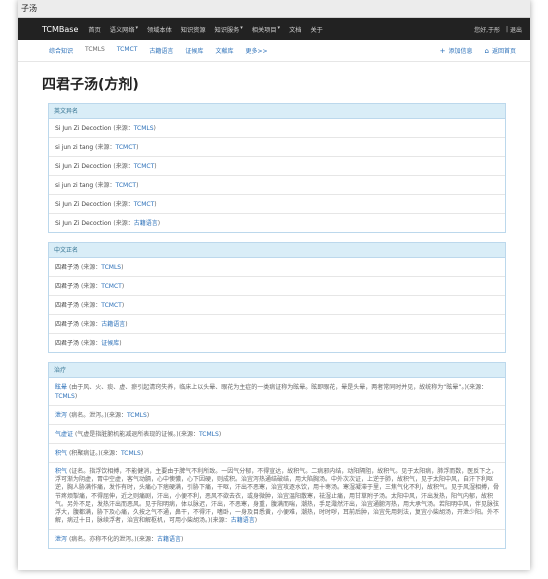 This screenshot has width=548, height=579. What do you see at coordinates (194, 50) in the screenshot?
I see `subnav-item: 证候库` at bounding box center [194, 50].